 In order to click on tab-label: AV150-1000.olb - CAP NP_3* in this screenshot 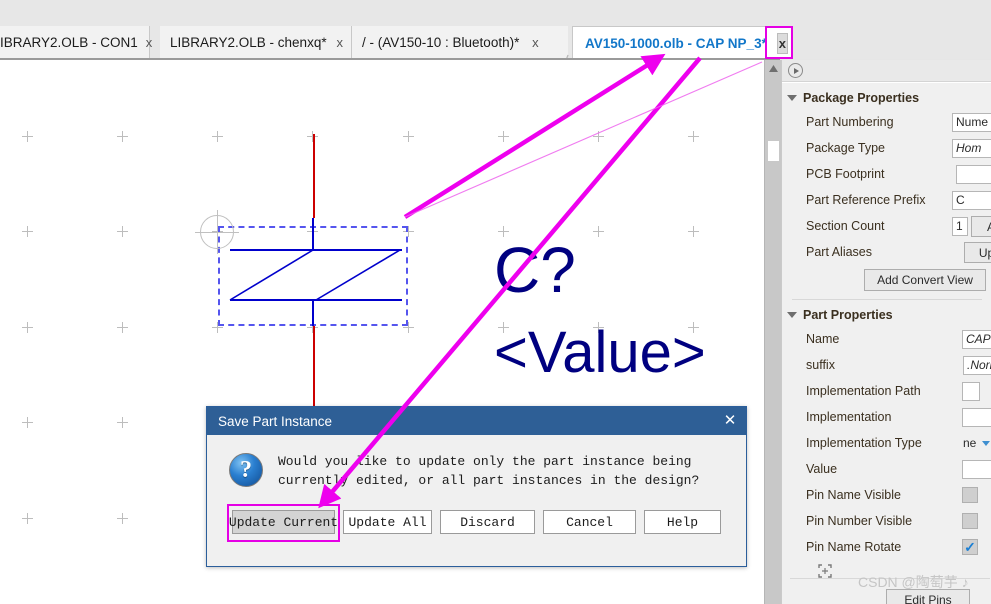, I will do `click(676, 43)`.